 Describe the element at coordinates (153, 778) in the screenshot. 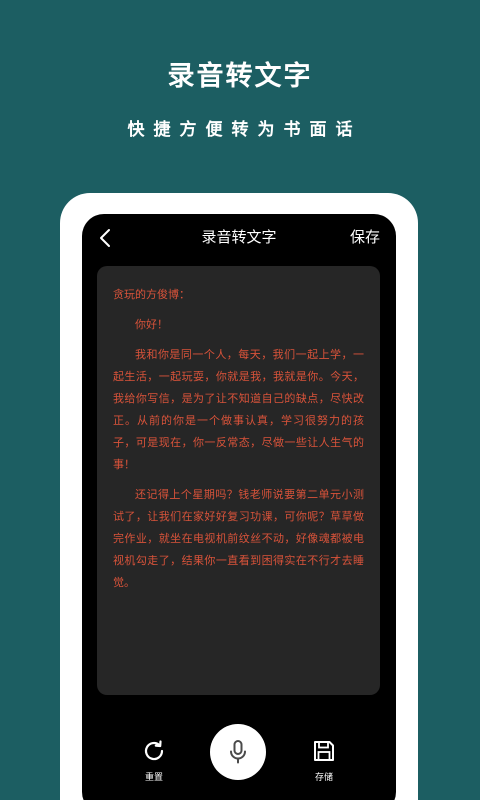

I see `reset-label: 重置` at that location.